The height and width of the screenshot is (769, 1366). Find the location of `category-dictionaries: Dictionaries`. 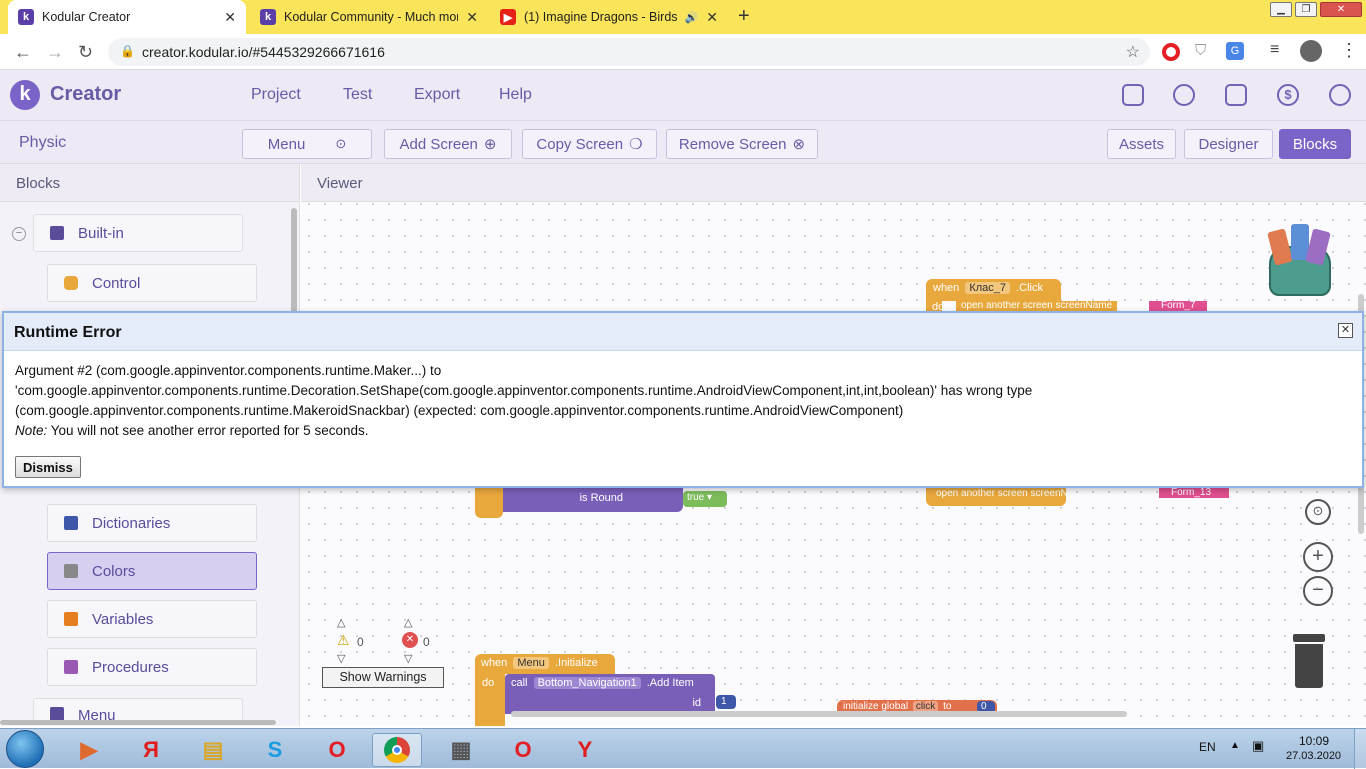

category-dictionaries: Dictionaries is located at coordinates (152, 523).